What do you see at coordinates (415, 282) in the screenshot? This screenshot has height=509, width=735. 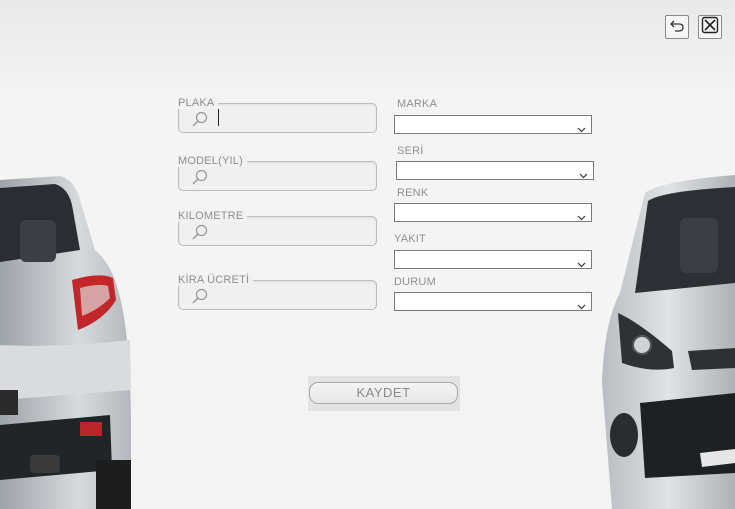 I see `durum-label: DURUM` at bounding box center [415, 282].